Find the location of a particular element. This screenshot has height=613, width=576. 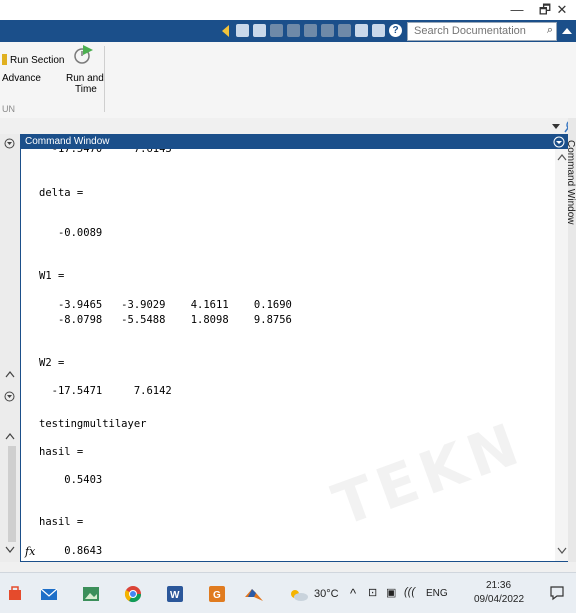

run-and-time-icon is located at coordinates (83, 55).